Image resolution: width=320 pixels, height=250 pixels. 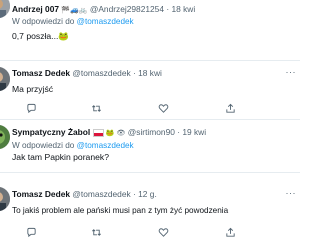 I want to click on poland-flag-icon, so click(x=98, y=132).